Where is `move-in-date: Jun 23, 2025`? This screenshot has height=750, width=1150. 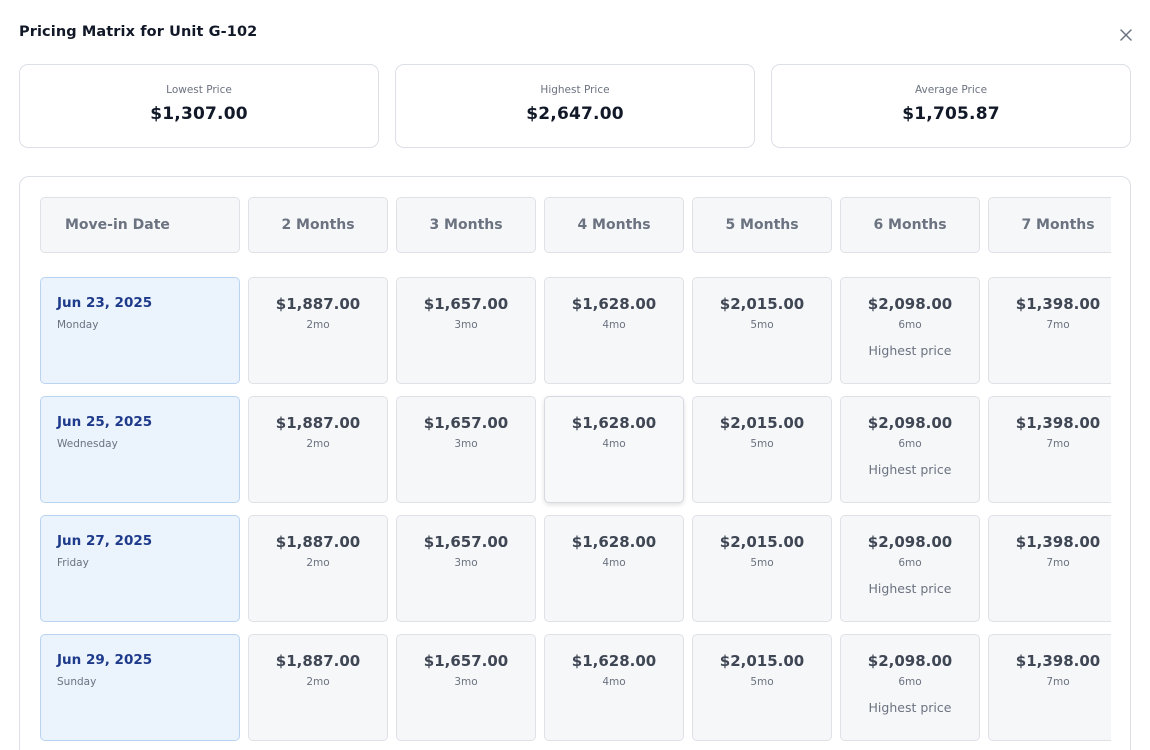
move-in-date: Jun 23, 2025 is located at coordinates (105, 303).